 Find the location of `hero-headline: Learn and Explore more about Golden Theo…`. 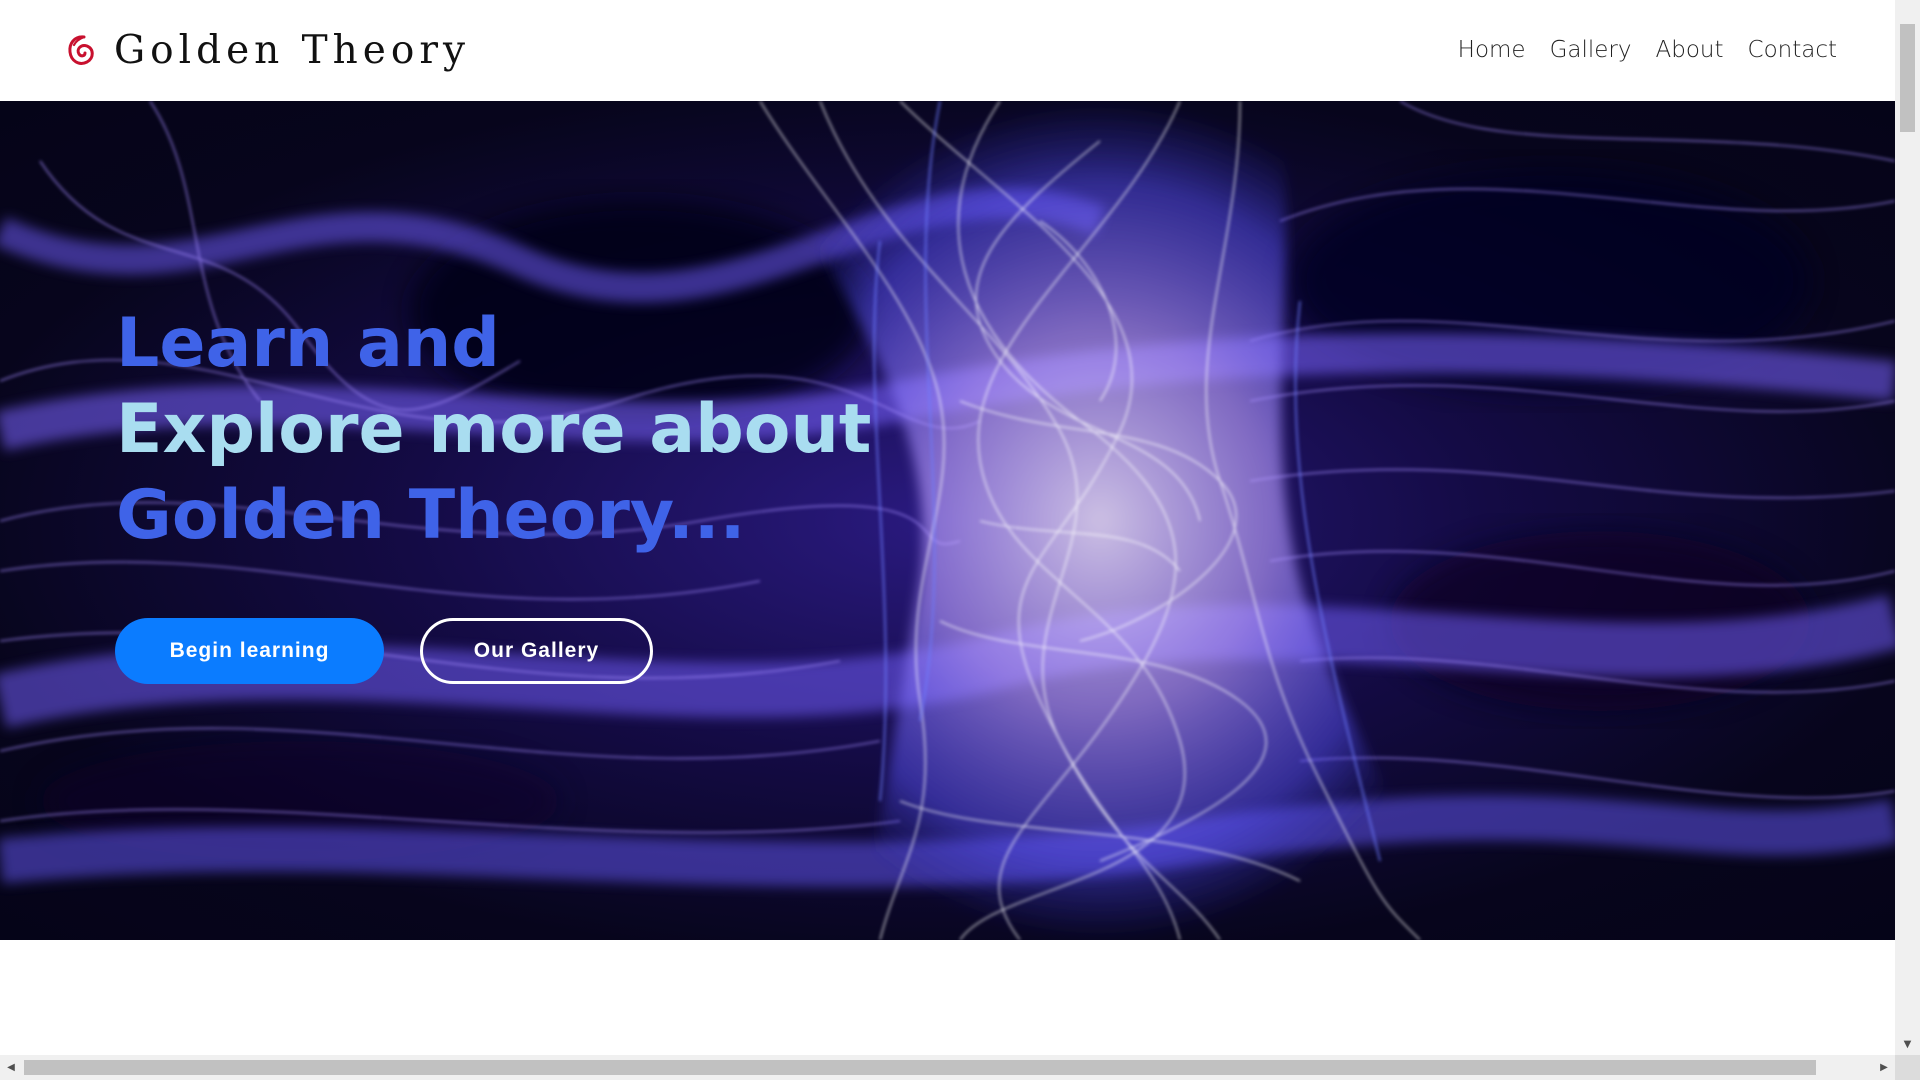

hero-headline: Learn and Explore more about Golden Theo… is located at coordinates (493, 430).